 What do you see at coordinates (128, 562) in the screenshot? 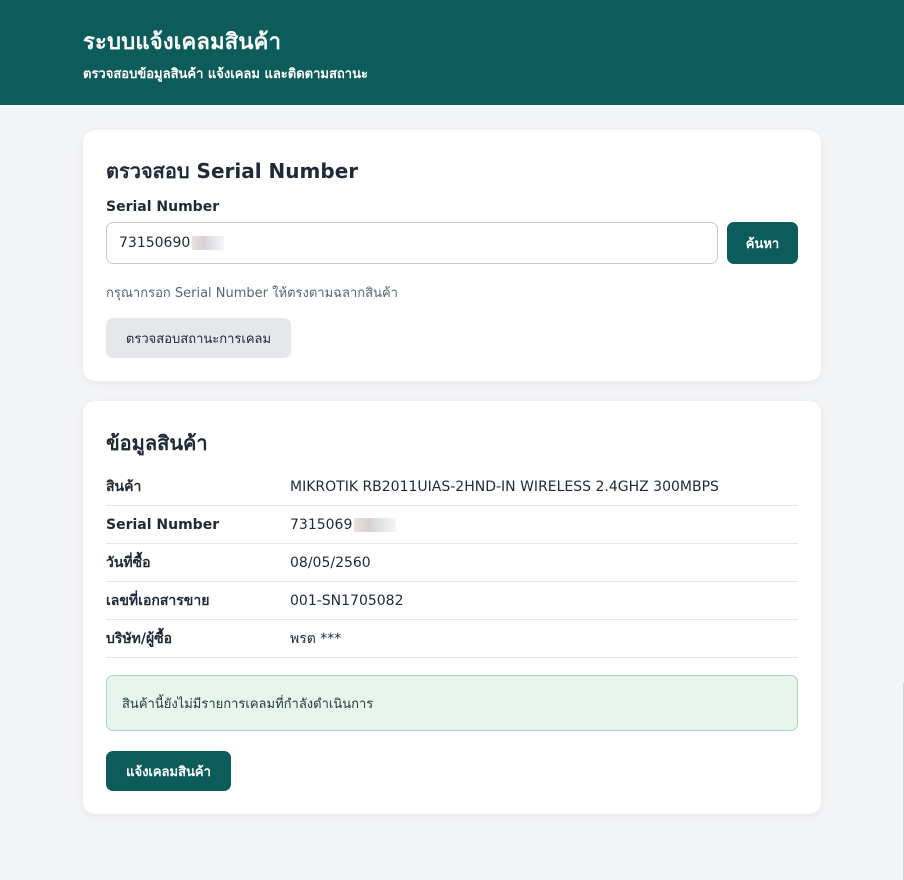
I see `info-label: วันที่ซื้อ` at bounding box center [128, 562].